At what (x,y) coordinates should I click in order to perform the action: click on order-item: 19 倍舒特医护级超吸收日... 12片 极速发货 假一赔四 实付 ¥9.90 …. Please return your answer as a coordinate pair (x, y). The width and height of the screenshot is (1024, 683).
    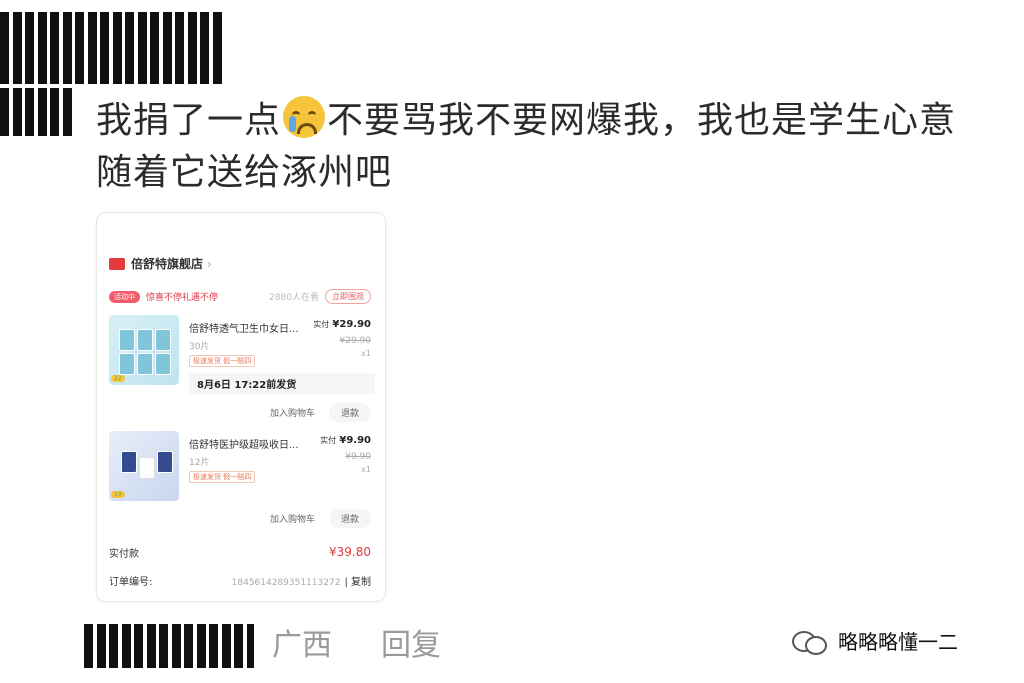
    Looking at the image, I should click on (240, 466).